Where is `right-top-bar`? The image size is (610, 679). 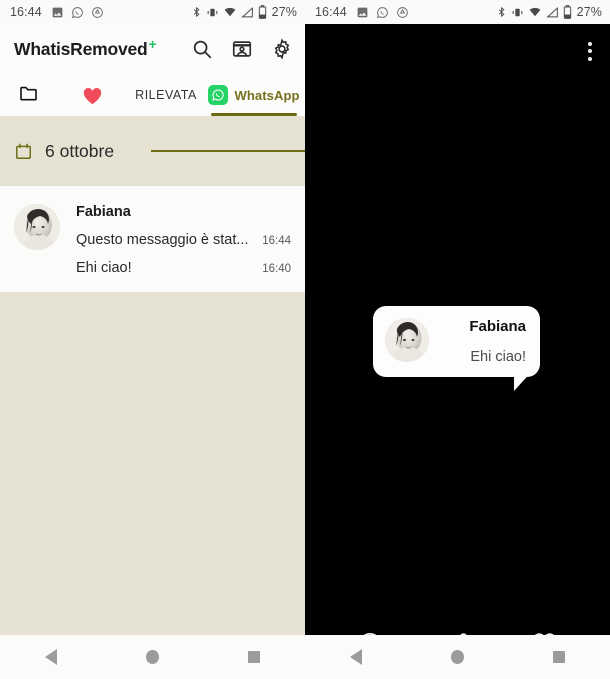
right-top-bar is located at coordinates (457, 51).